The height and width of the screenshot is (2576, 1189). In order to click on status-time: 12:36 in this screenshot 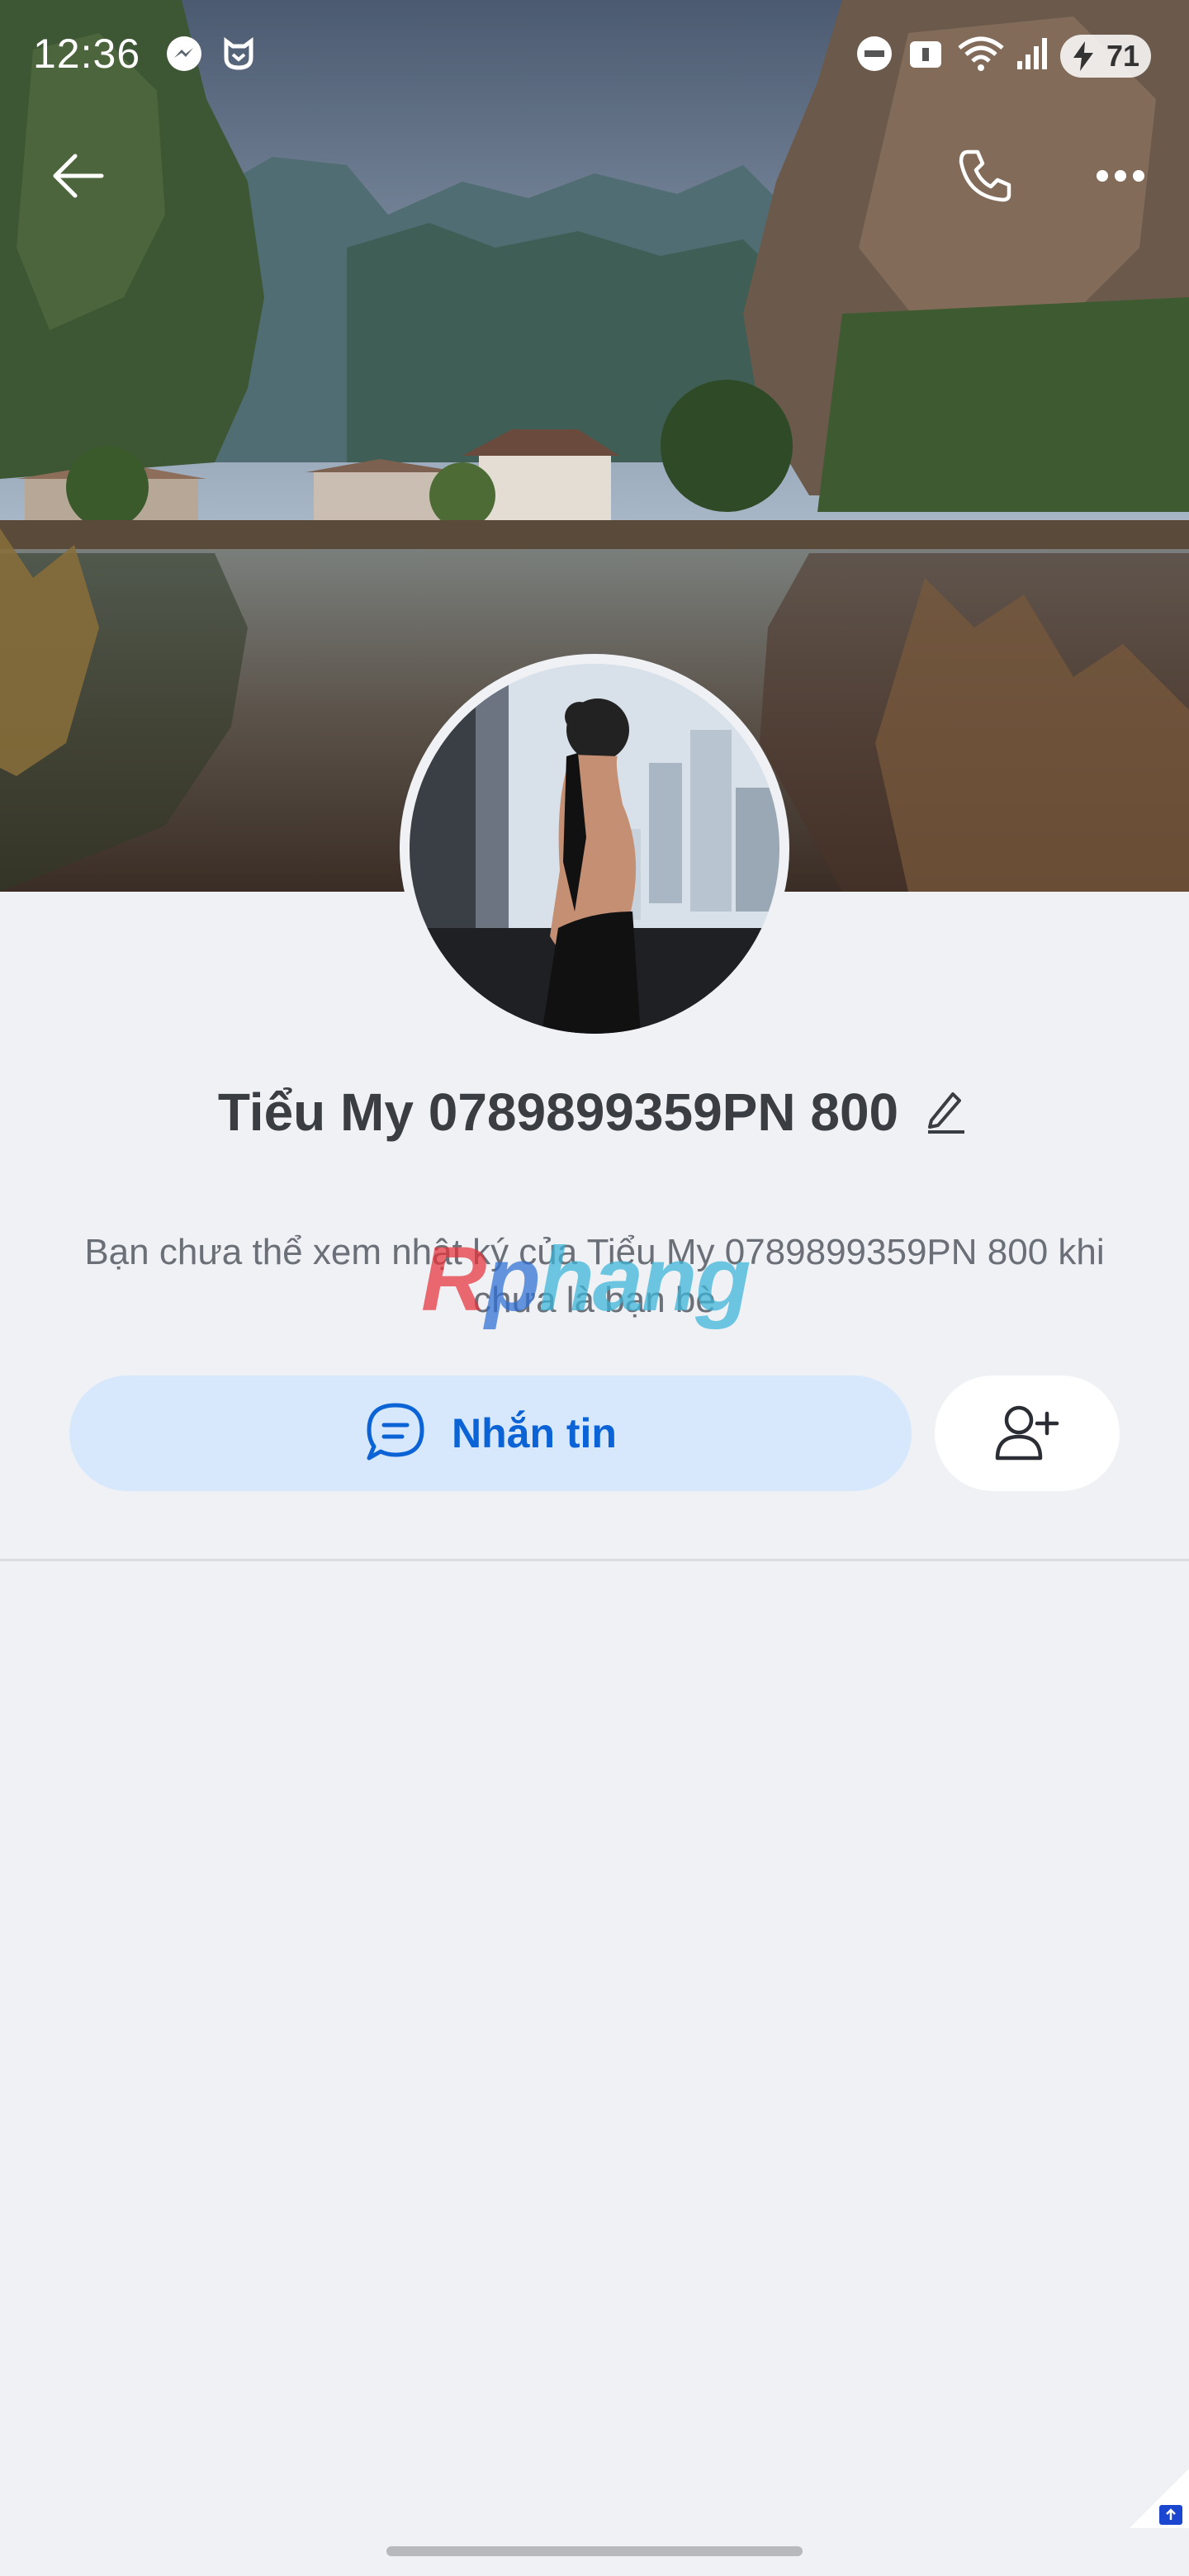, I will do `click(87, 54)`.